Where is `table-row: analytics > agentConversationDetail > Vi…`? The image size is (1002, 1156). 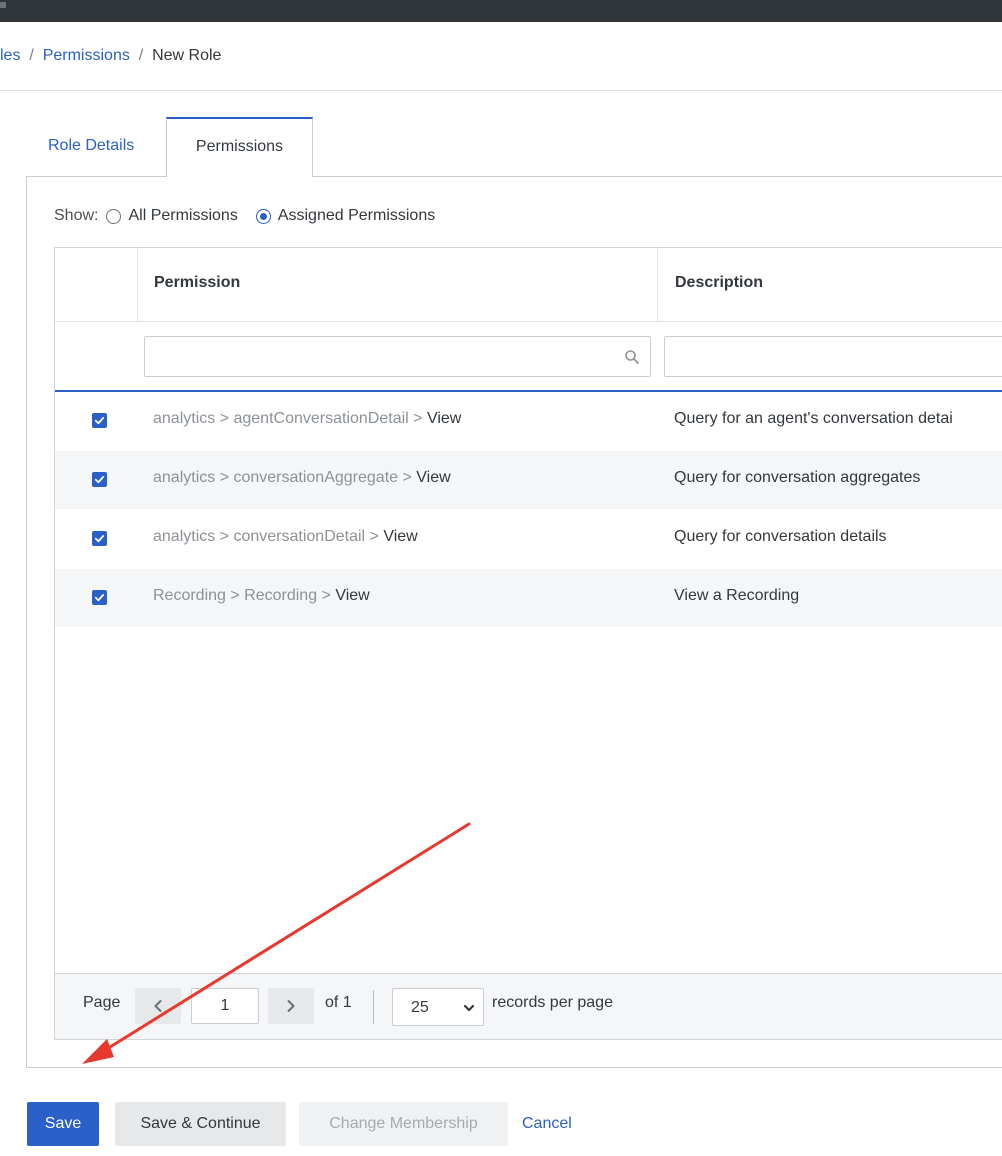
table-row: analytics > agentConversationDetail > Vi… is located at coordinates (528, 421).